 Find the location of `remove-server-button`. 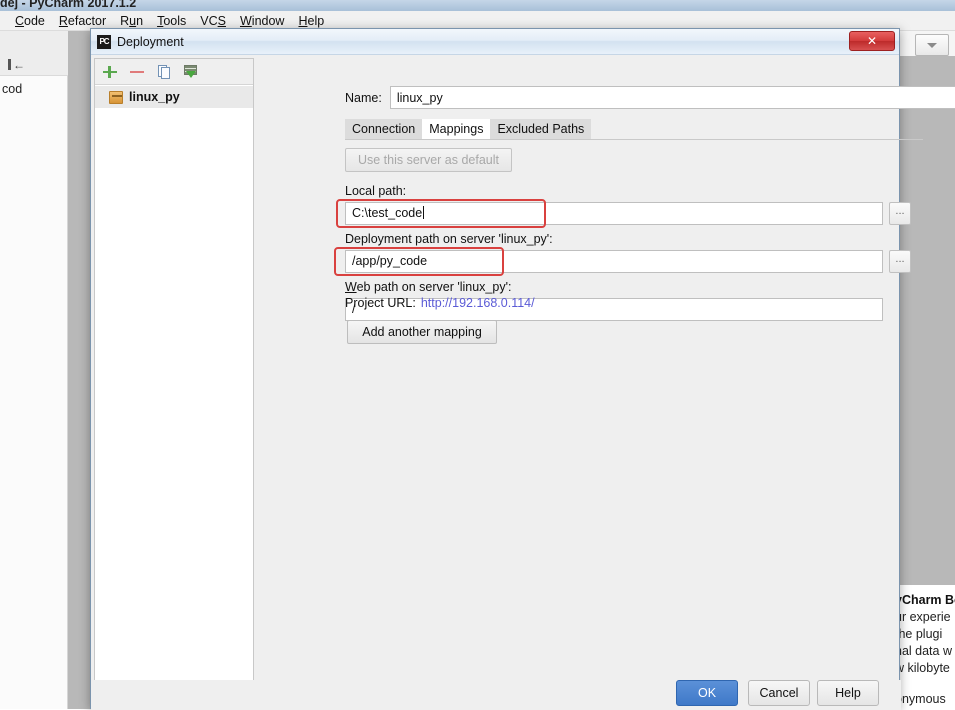

remove-server-button is located at coordinates (137, 72).